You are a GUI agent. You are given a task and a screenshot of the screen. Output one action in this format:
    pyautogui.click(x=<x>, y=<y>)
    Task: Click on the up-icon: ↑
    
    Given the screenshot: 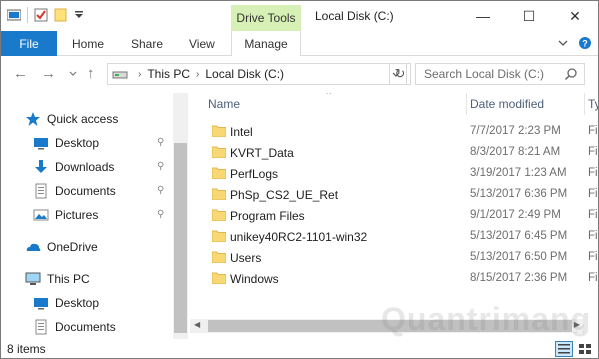 What is the action you would take?
    pyautogui.click(x=91, y=73)
    